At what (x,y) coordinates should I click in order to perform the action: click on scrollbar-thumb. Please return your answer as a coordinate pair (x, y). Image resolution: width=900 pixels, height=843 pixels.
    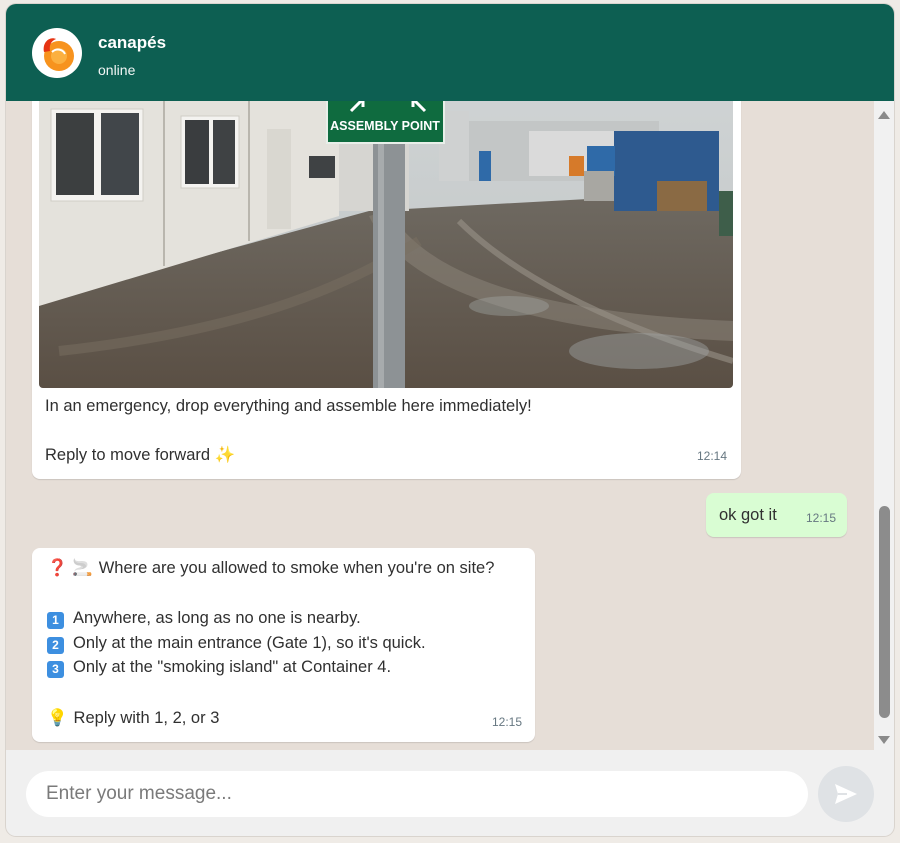
    Looking at the image, I should click on (884, 612).